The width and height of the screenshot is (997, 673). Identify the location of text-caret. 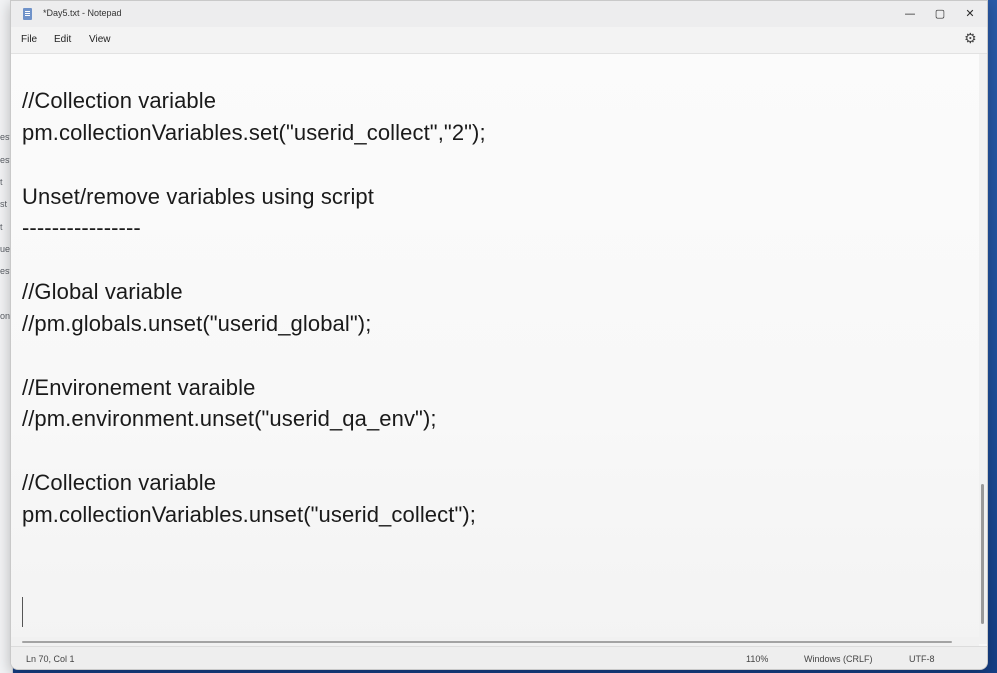
(22, 612).